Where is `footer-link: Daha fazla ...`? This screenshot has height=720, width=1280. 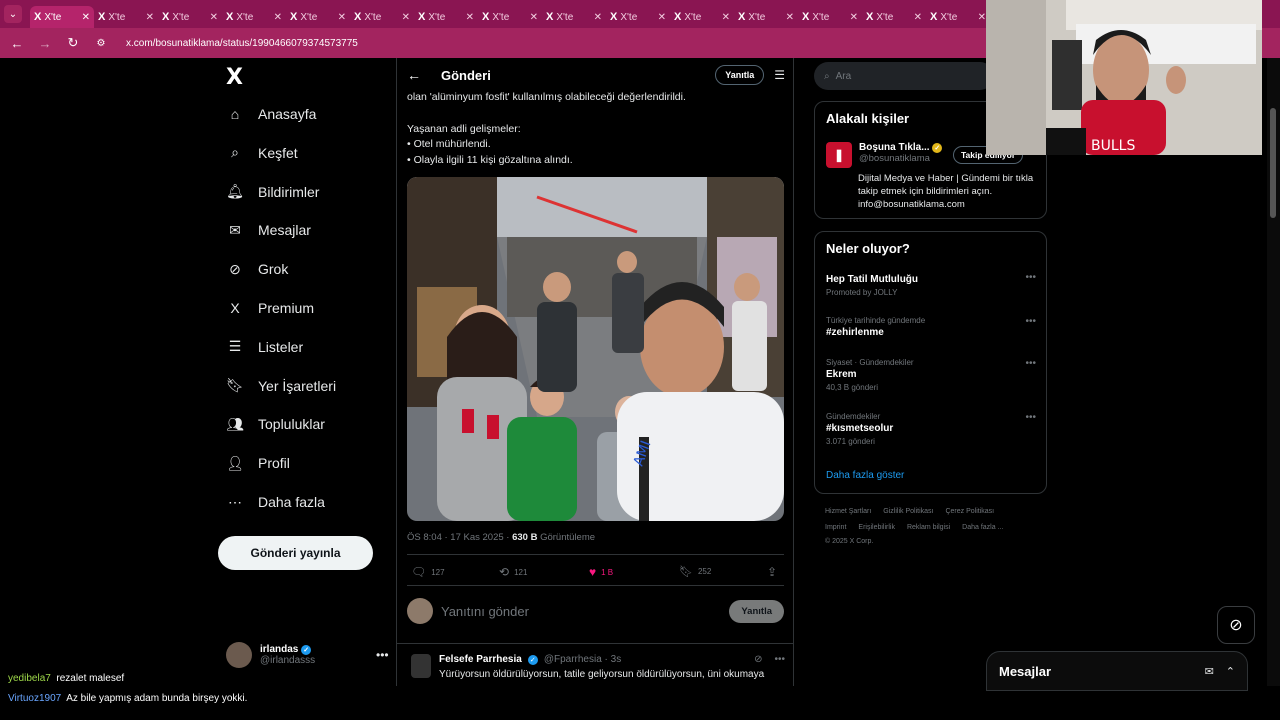 footer-link: Daha fazla ... is located at coordinates (982, 527).